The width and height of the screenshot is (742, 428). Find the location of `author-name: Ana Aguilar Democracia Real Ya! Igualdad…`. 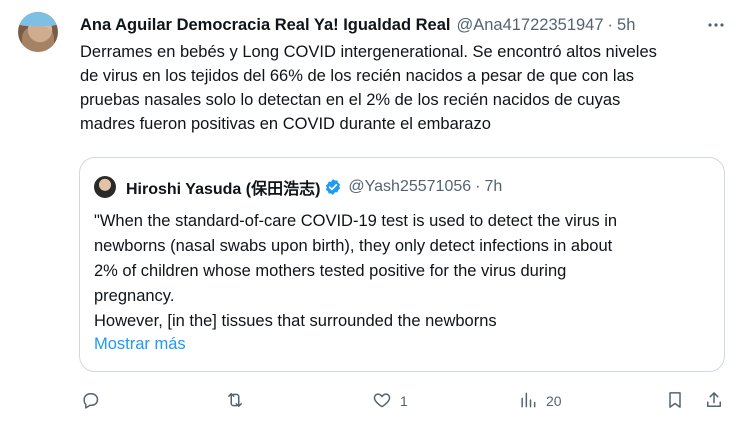

author-name: Ana Aguilar Democracia Real Ya! Igualdad… is located at coordinates (265, 25).